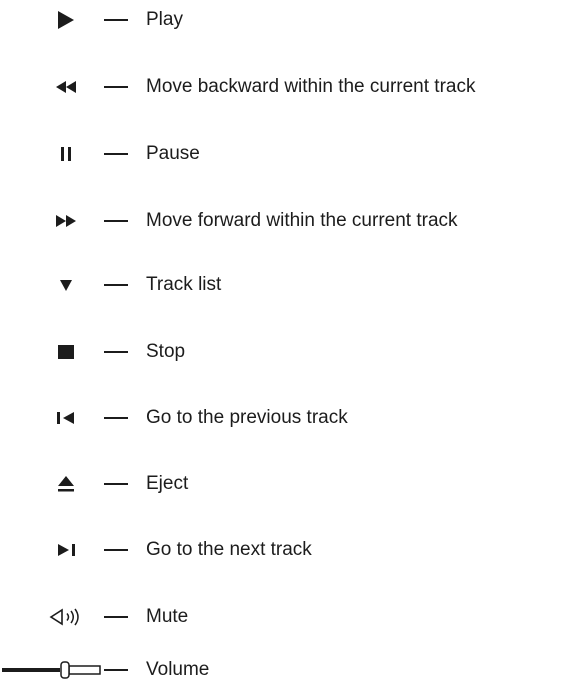  I want to click on legend-label: Pause, so click(173, 153).